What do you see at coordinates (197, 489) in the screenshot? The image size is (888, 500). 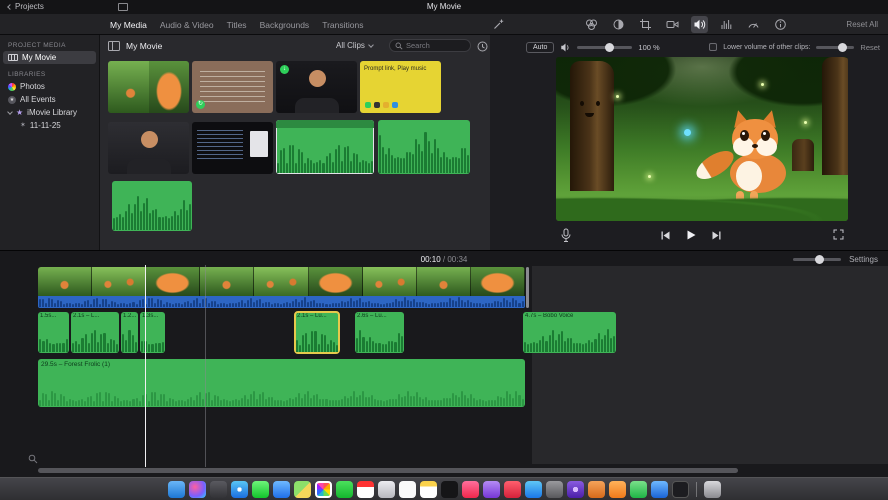 I see `dock-app-siri` at bounding box center [197, 489].